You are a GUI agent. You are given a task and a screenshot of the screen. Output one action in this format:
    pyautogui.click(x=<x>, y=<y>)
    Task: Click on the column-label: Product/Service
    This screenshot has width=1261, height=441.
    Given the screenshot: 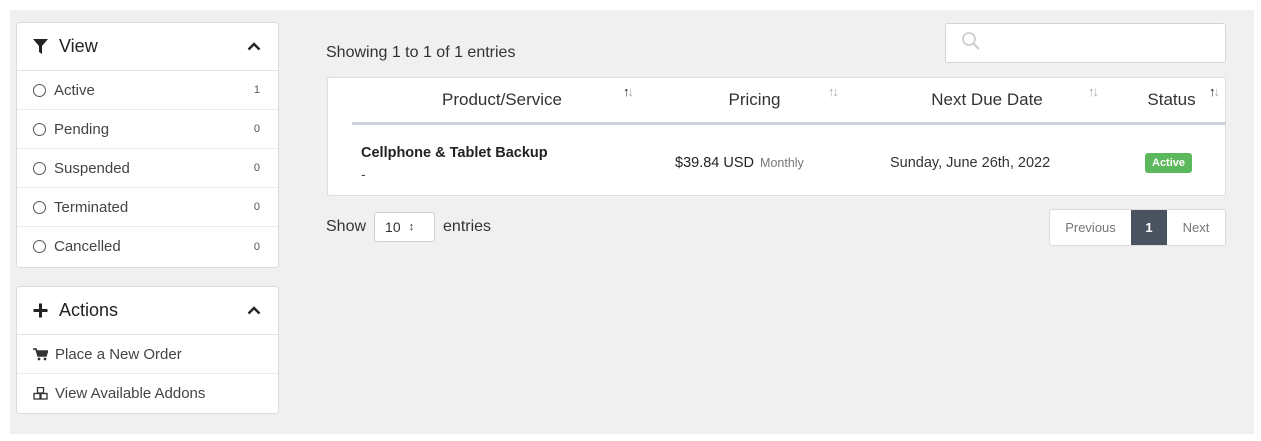 What is the action you would take?
    pyautogui.click(x=502, y=99)
    